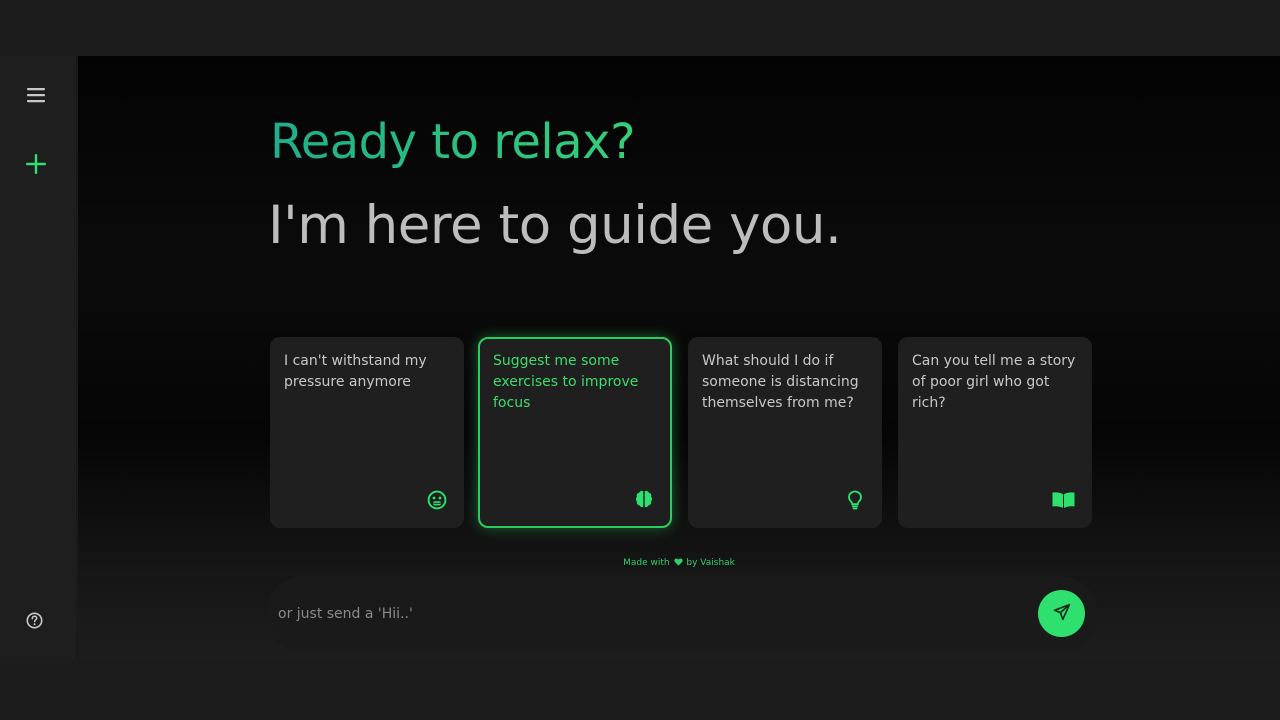 The width and height of the screenshot is (1280, 720). Describe the element at coordinates (453, 142) in the screenshot. I see `greeting-title: Ready to relax?` at that location.